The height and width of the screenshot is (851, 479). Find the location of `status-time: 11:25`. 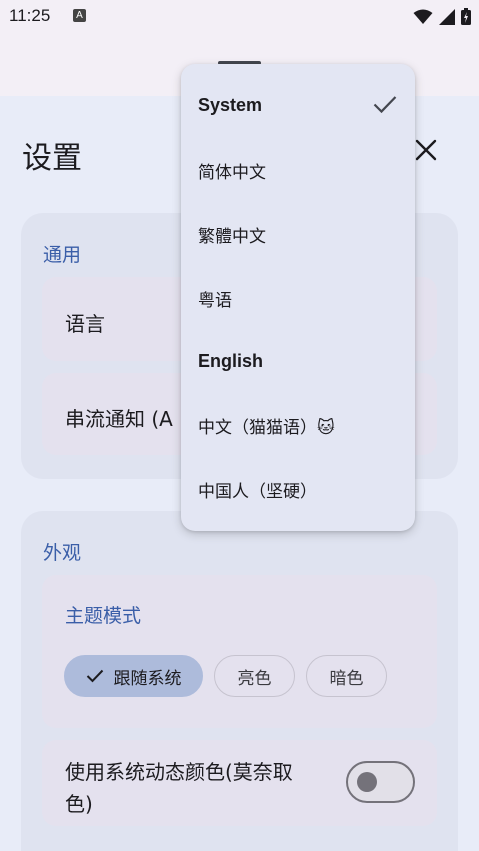

status-time: 11:25 is located at coordinates (30, 15).